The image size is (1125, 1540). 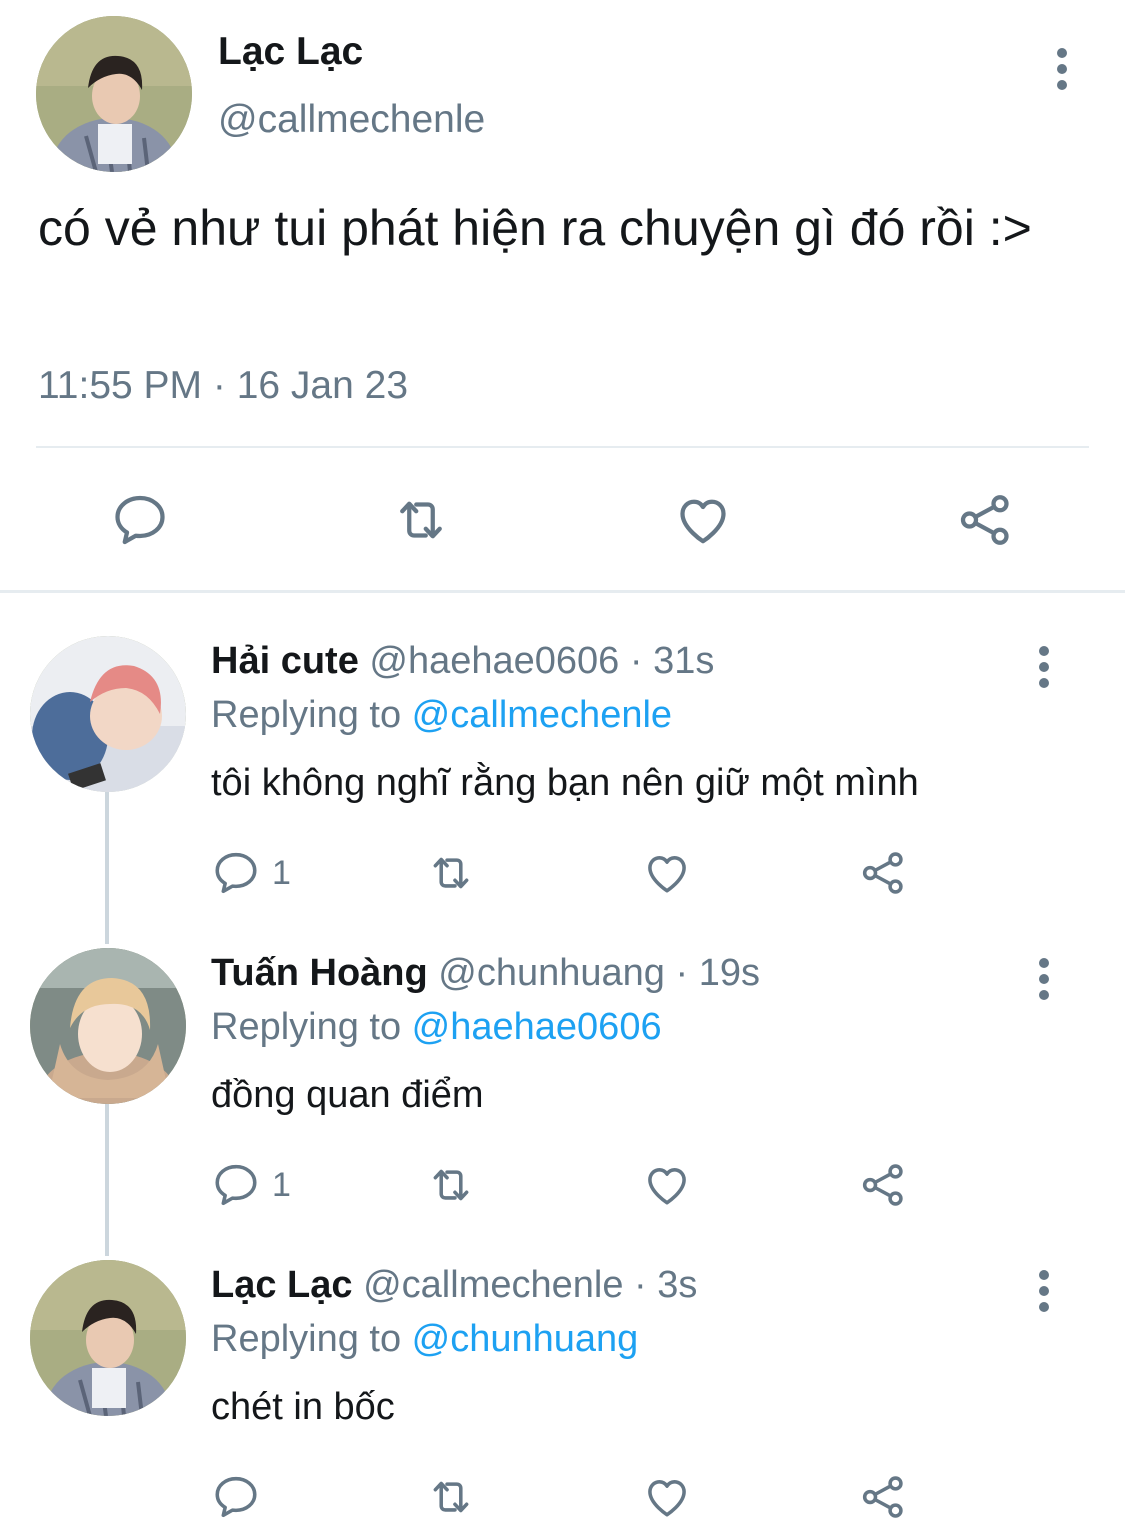 I want to click on reply-header: Tuấn Hoàng @chunhuang · 19s, so click(x=485, y=973).